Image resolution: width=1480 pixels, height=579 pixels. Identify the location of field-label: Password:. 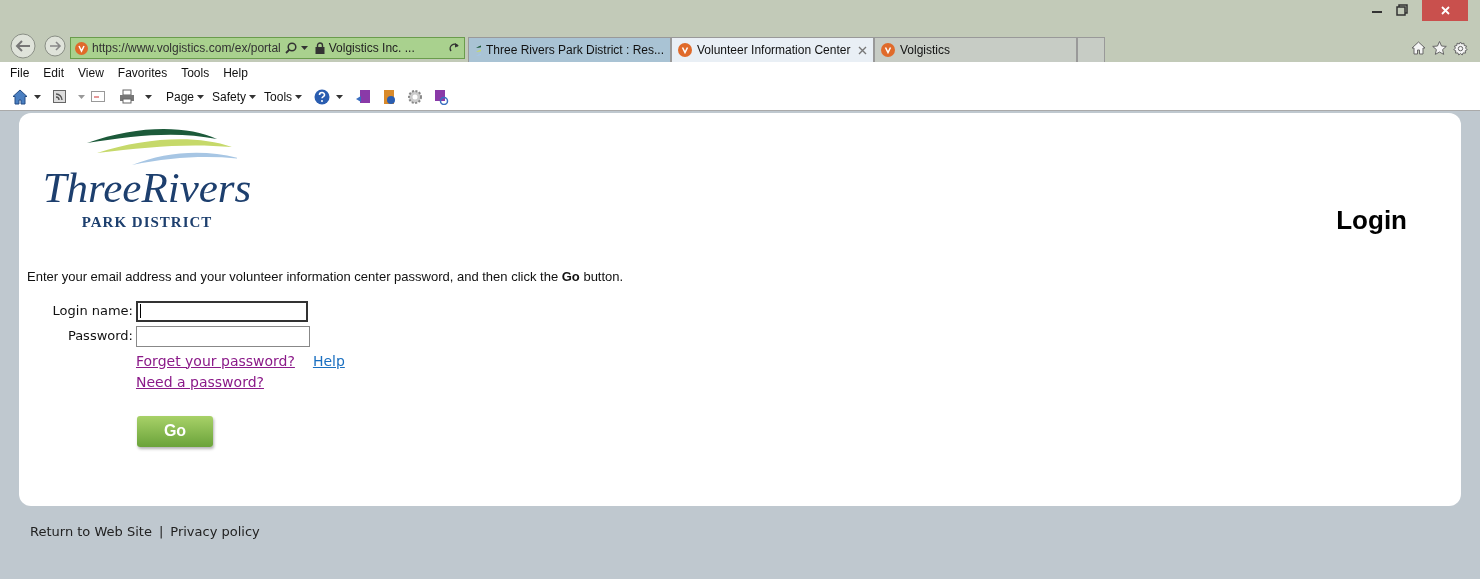
(99, 336).